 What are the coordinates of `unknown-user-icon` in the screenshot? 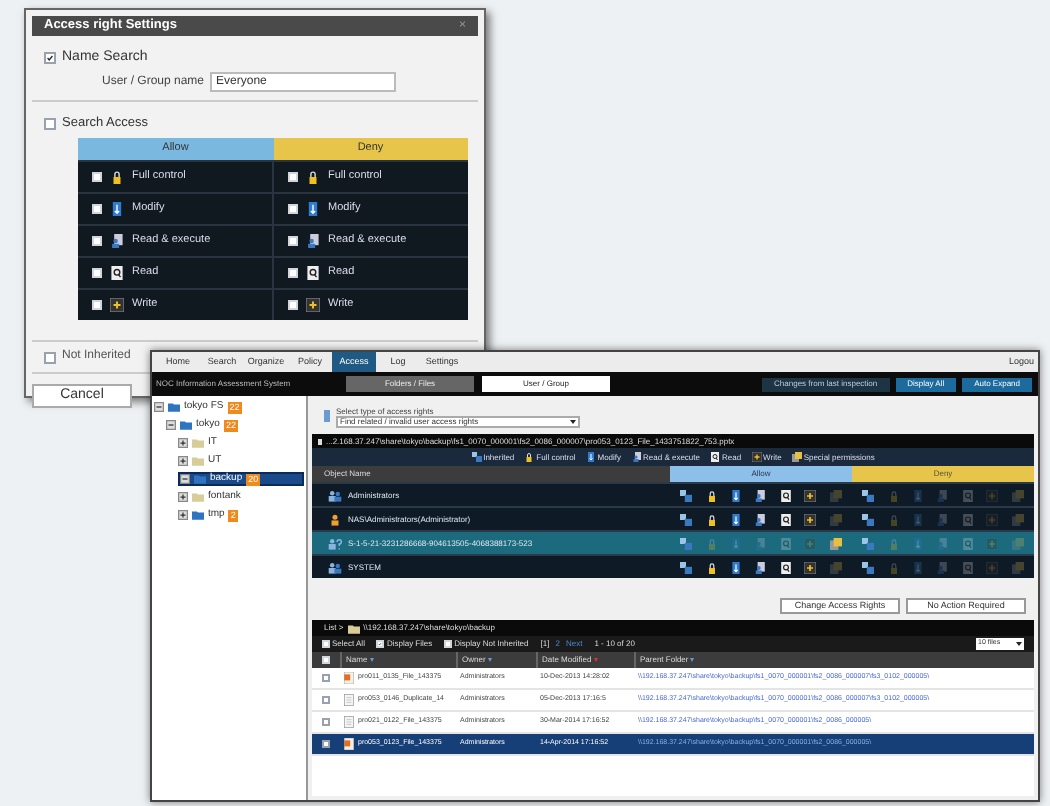 It's located at (335, 543).